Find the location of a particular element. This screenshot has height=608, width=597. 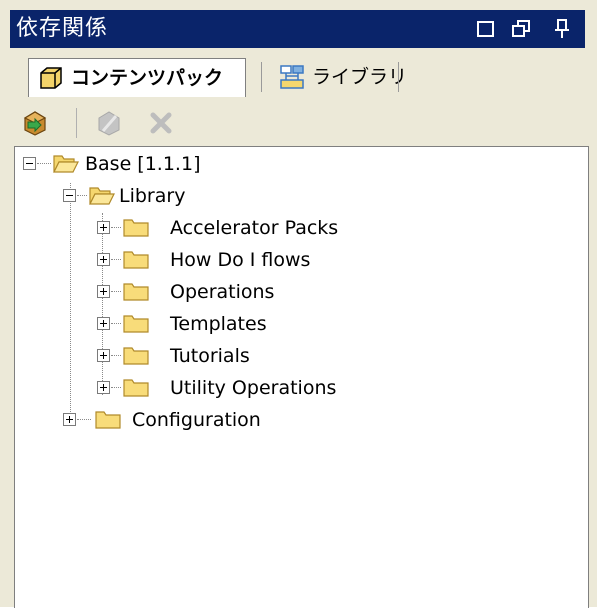

maximize-icon is located at coordinates (485, 29).